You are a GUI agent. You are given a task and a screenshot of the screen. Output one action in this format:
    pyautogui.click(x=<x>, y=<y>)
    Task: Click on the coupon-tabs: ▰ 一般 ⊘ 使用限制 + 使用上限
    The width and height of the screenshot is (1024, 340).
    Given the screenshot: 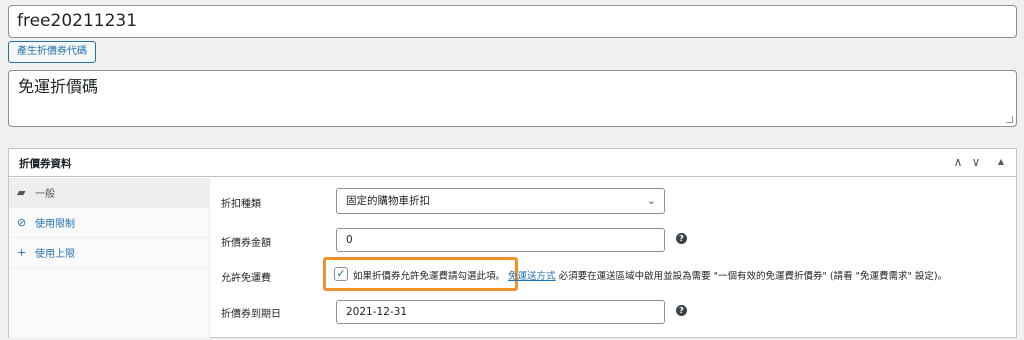 What is the action you would take?
    pyautogui.click(x=109, y=258)
    